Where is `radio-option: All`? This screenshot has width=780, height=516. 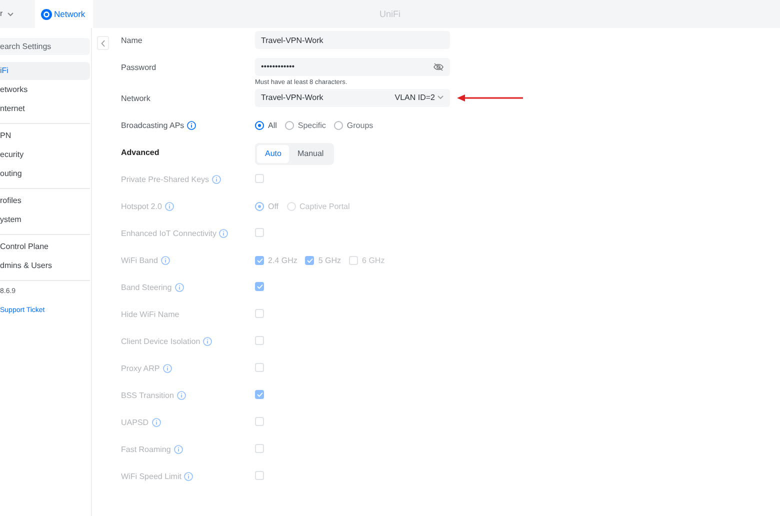
radio-option: All is located at coordinates (266, 124).